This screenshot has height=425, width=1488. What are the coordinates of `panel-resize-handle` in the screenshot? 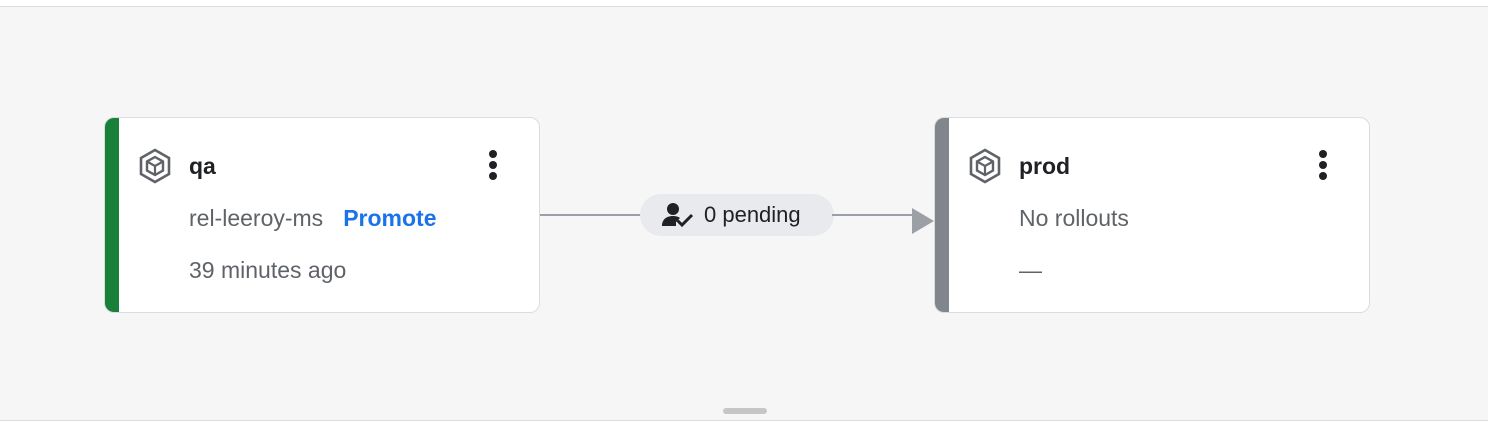 It's located at (745, 411).